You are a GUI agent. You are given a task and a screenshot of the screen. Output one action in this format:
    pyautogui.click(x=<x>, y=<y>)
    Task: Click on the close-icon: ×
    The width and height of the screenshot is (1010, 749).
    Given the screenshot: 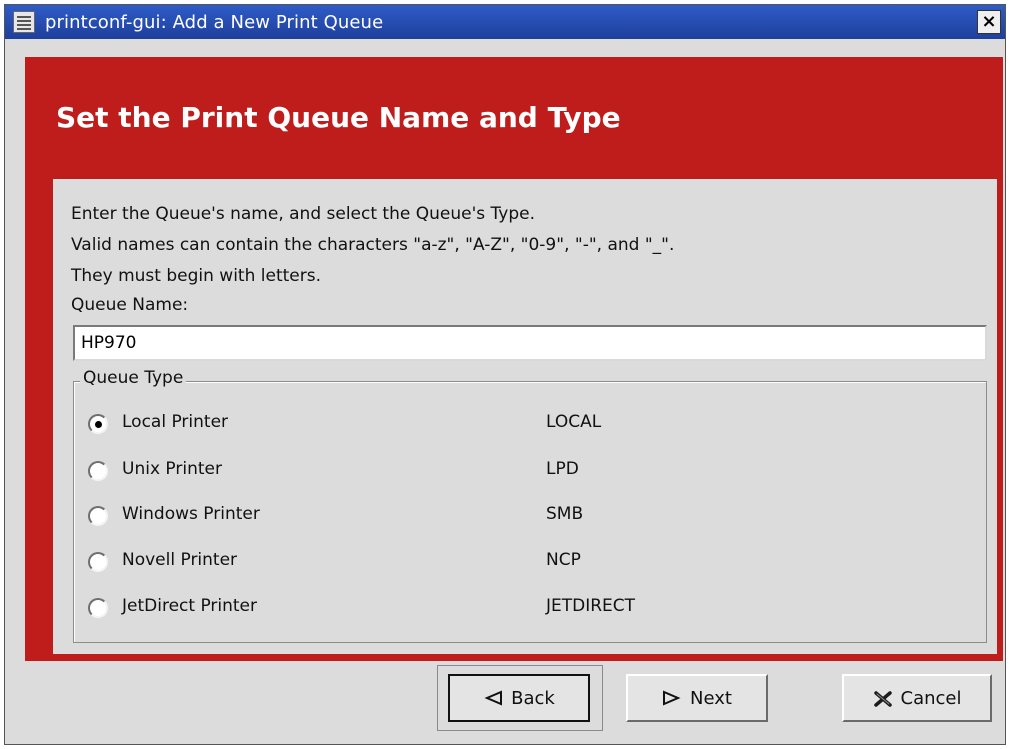 What is the action you would take?
    pyautogui.click(x=989, y=22)
    